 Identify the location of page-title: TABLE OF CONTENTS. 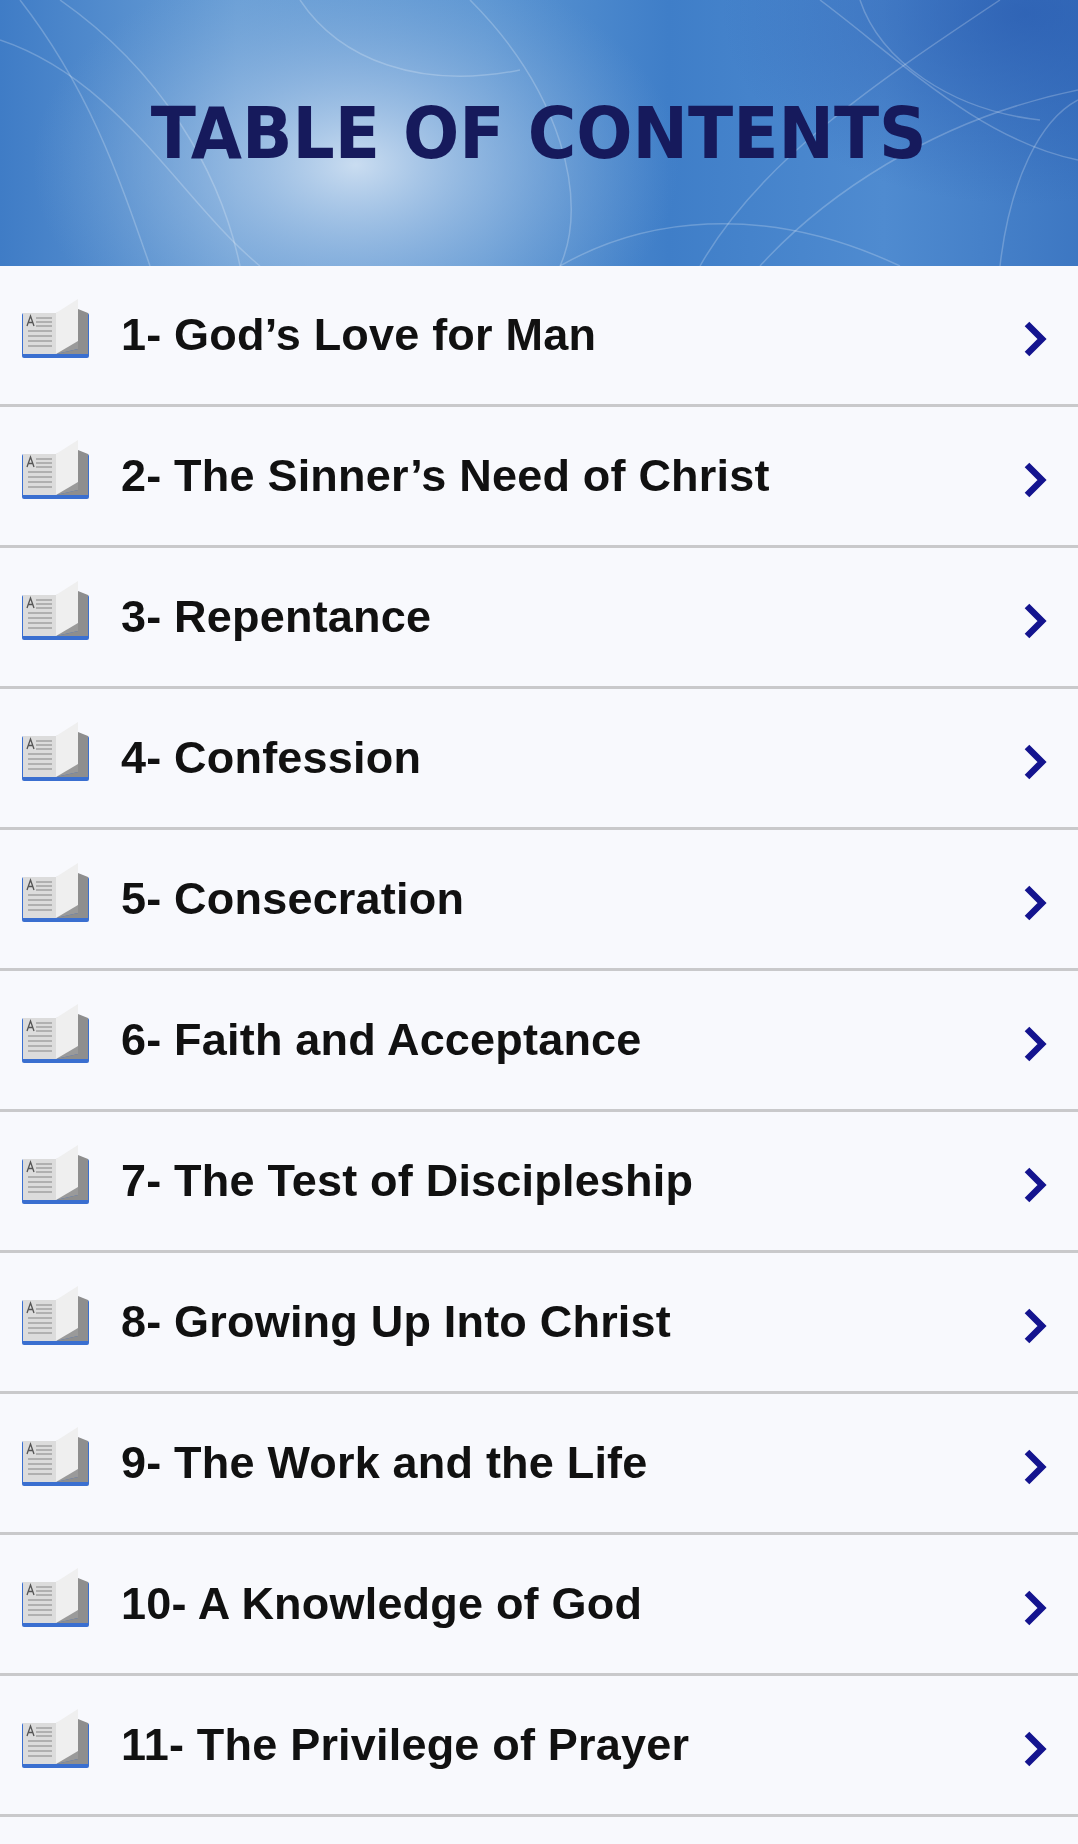
(538, 133).